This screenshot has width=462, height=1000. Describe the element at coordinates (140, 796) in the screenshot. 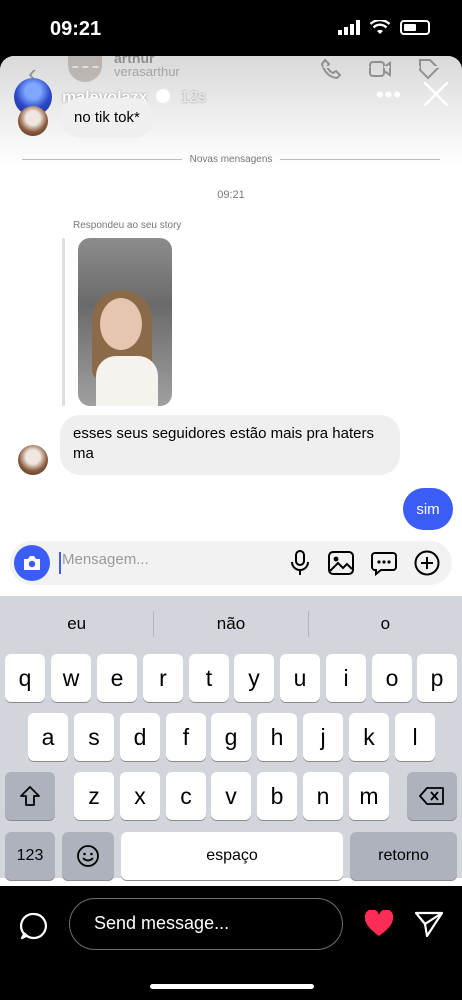

I see `key-x: x` at that location.